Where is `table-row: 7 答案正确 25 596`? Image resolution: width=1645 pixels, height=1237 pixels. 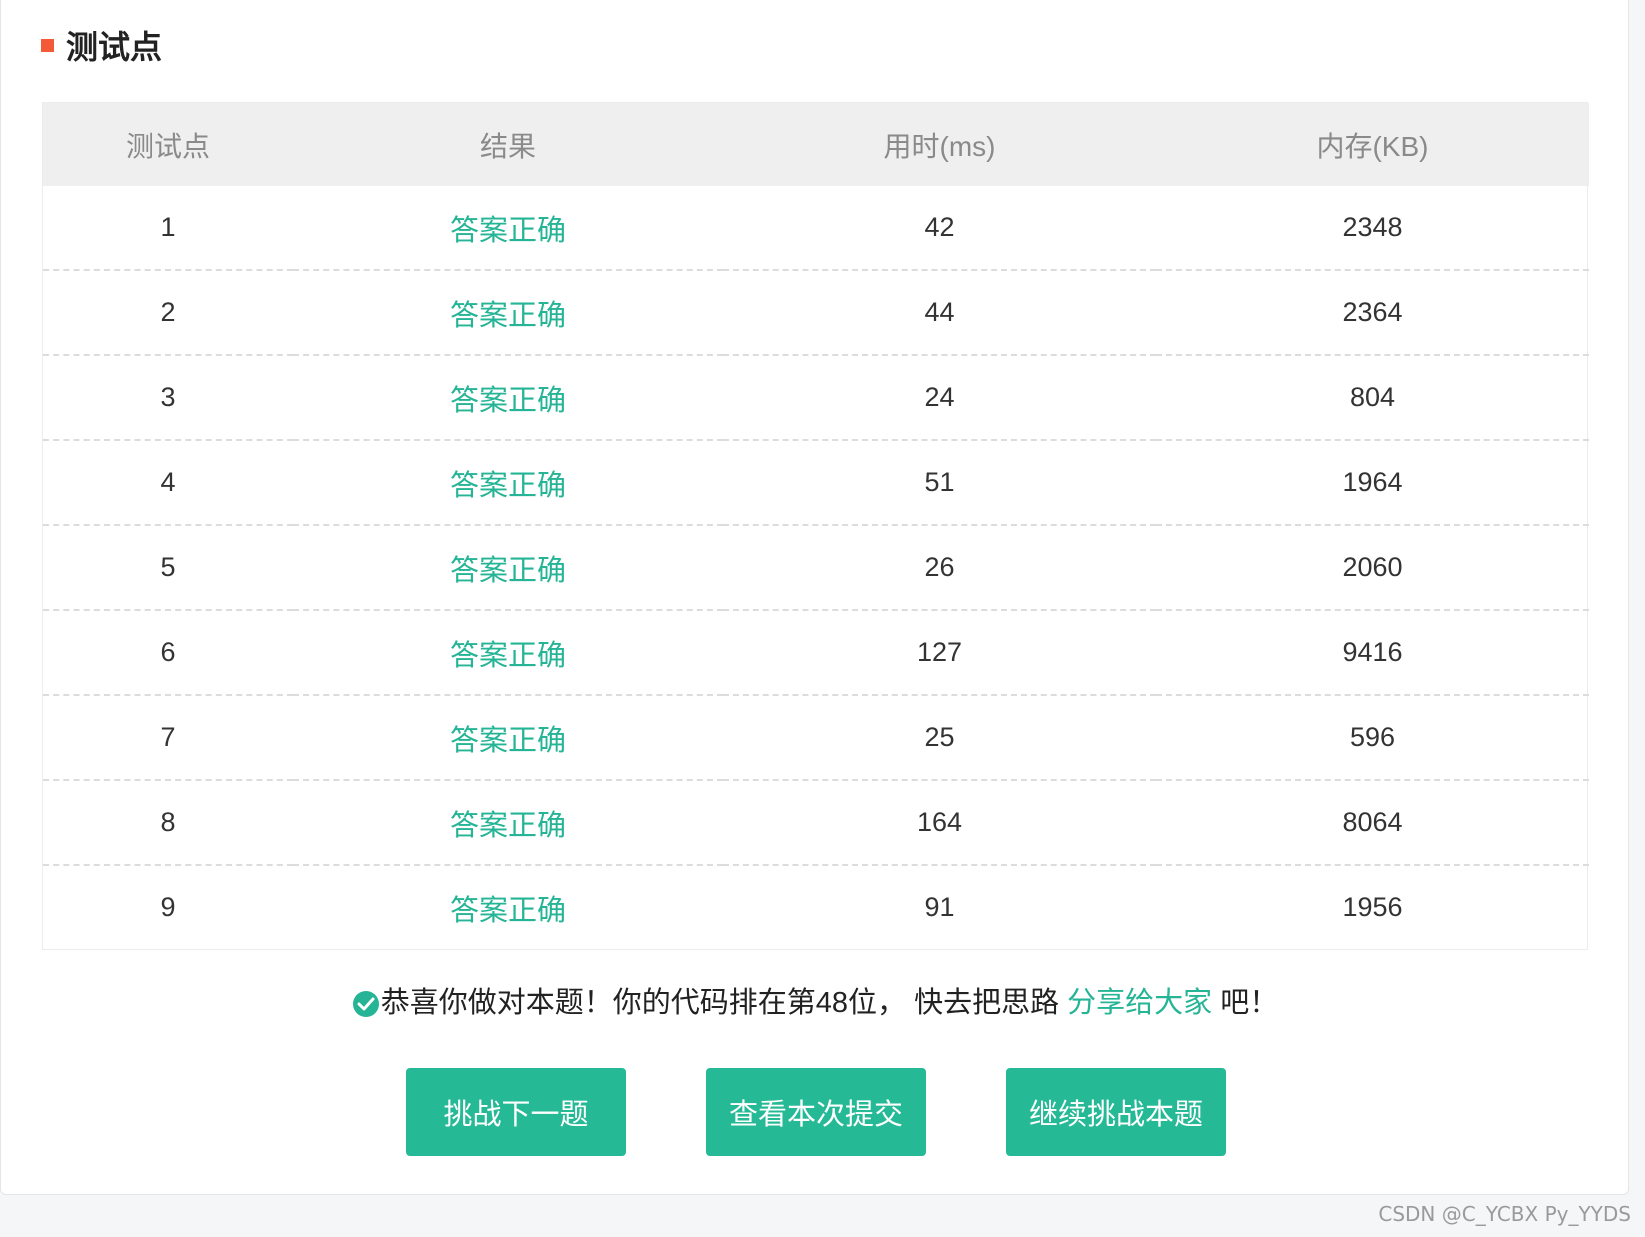 table-row: 7 答案正确 25 596 is located at coordinates (816, 737).